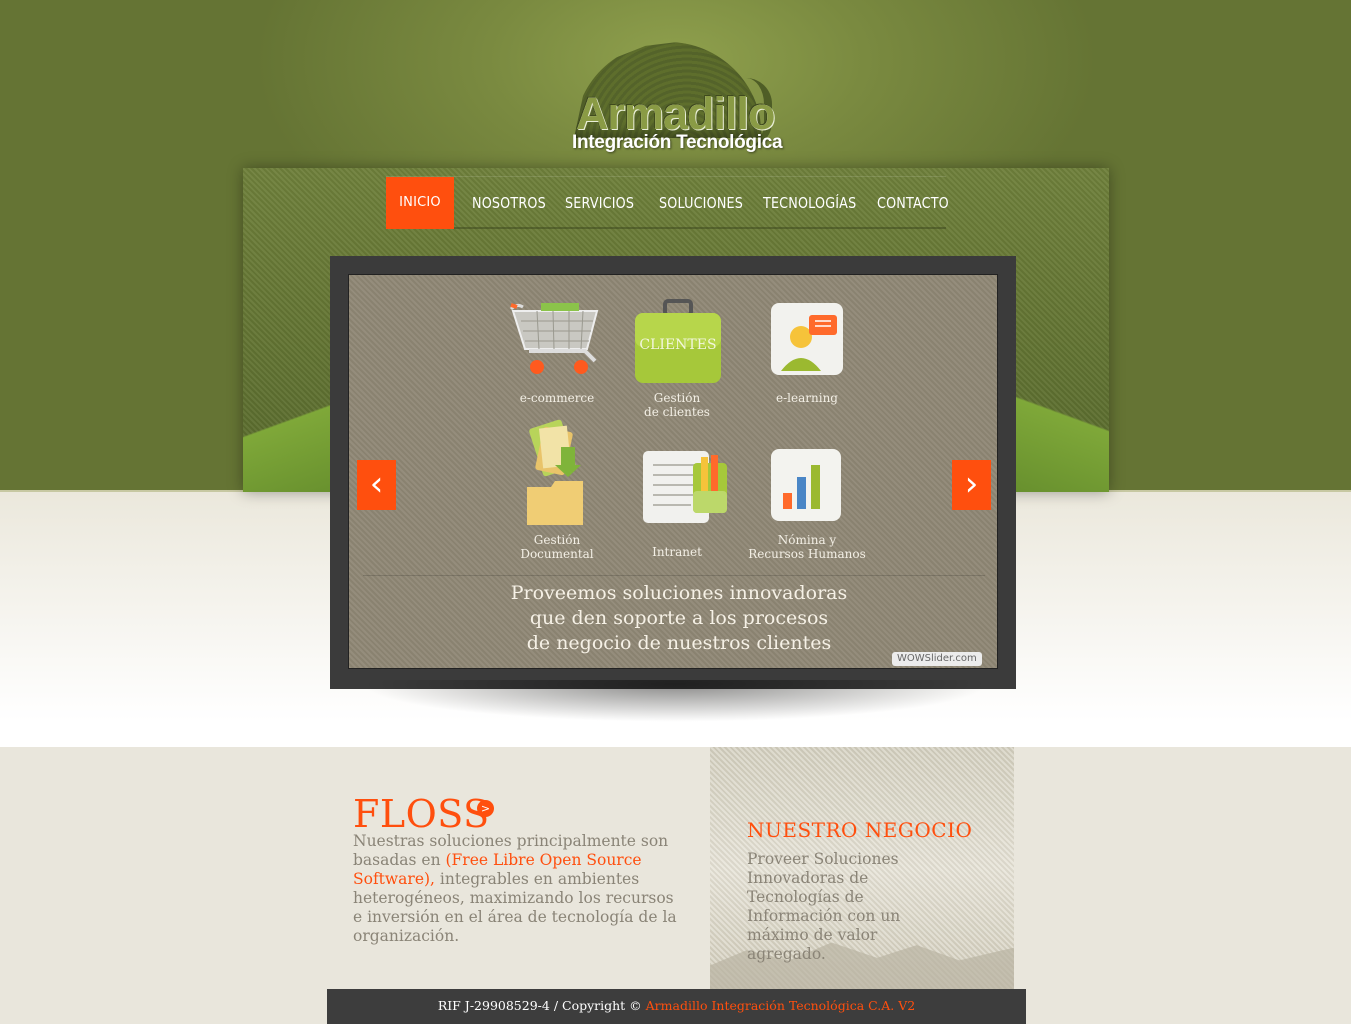 This screenshot has width=1351, height=1024. I want to click on floss-title: FLOSS, so click(421, 814).